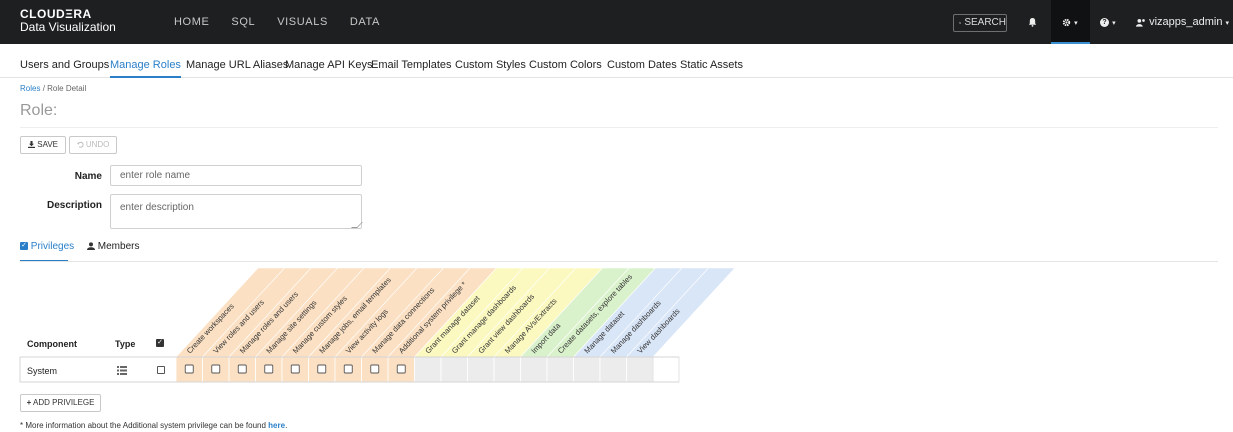 Image resolution: width=1233 pixels, height=432 pixels. What do you see at coordinates (960, 23) in the screenshot?
I see `search-icon` at bounding box center [960, 23].